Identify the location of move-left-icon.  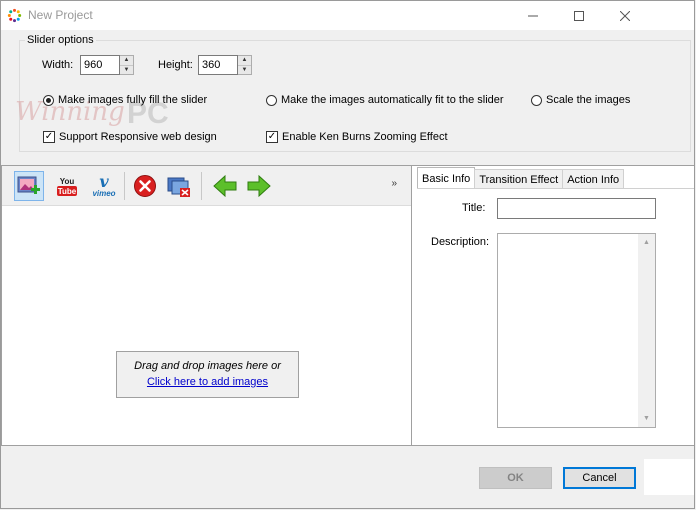
(225, 186).